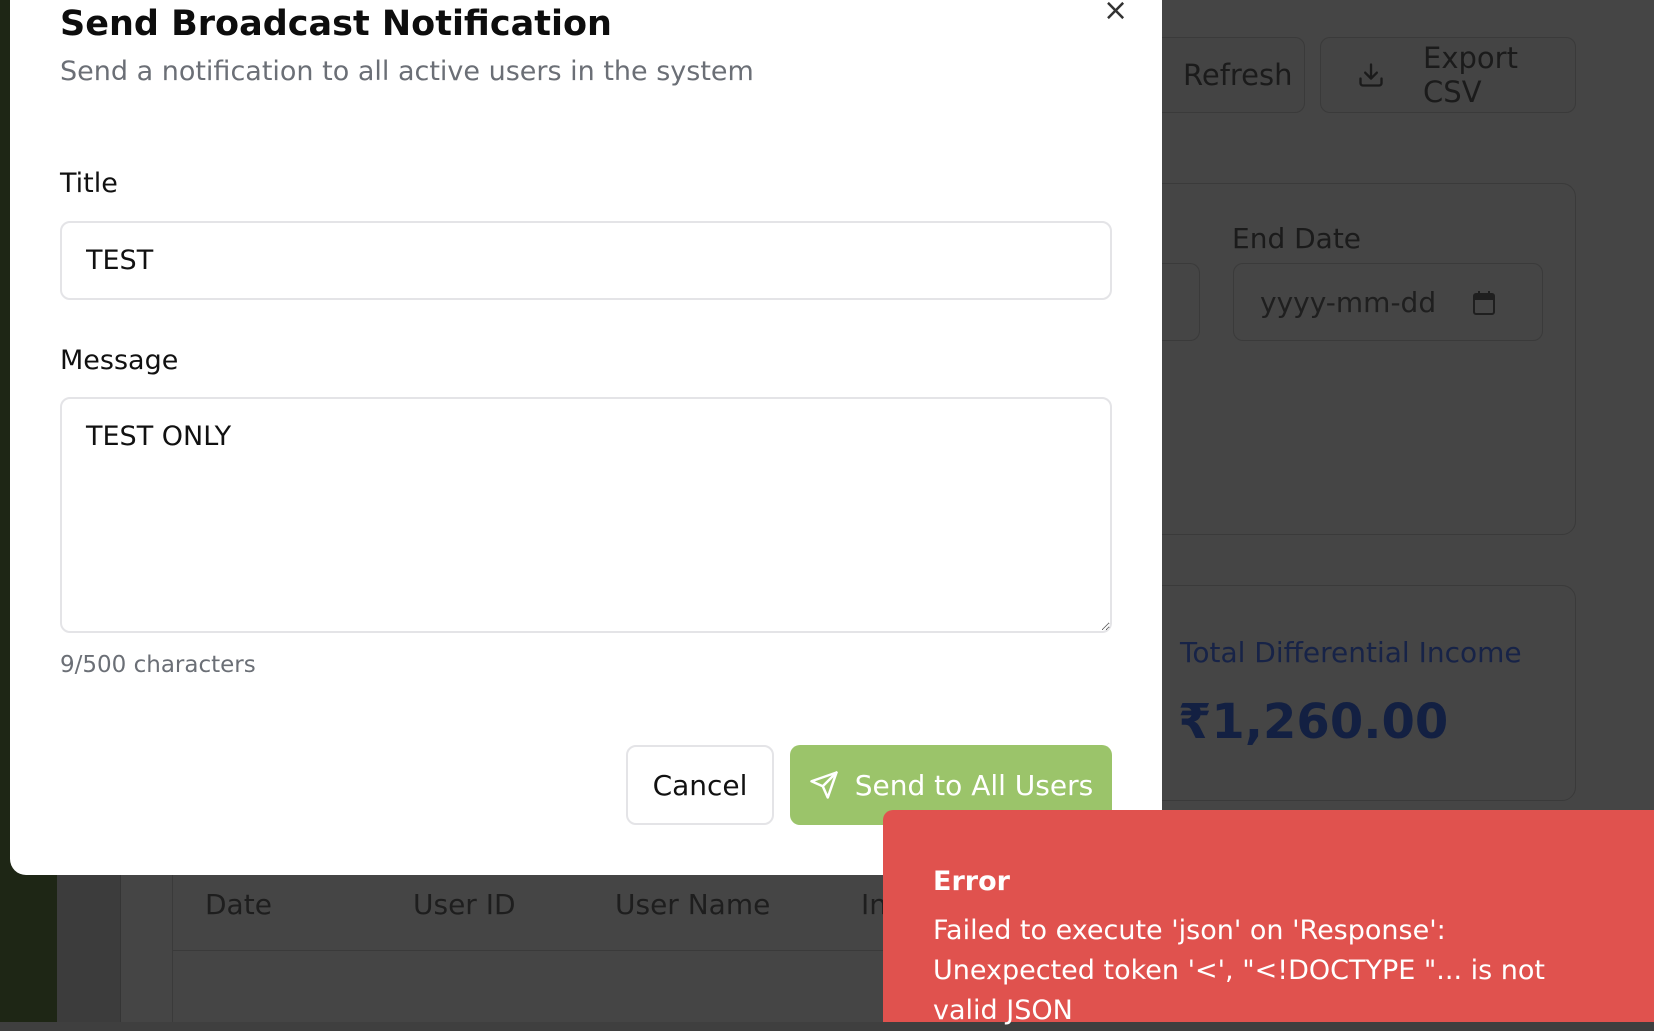  Describe the element at coordinates (119, 360) in the screenshot. I see `message-field-label: Message` at that location.